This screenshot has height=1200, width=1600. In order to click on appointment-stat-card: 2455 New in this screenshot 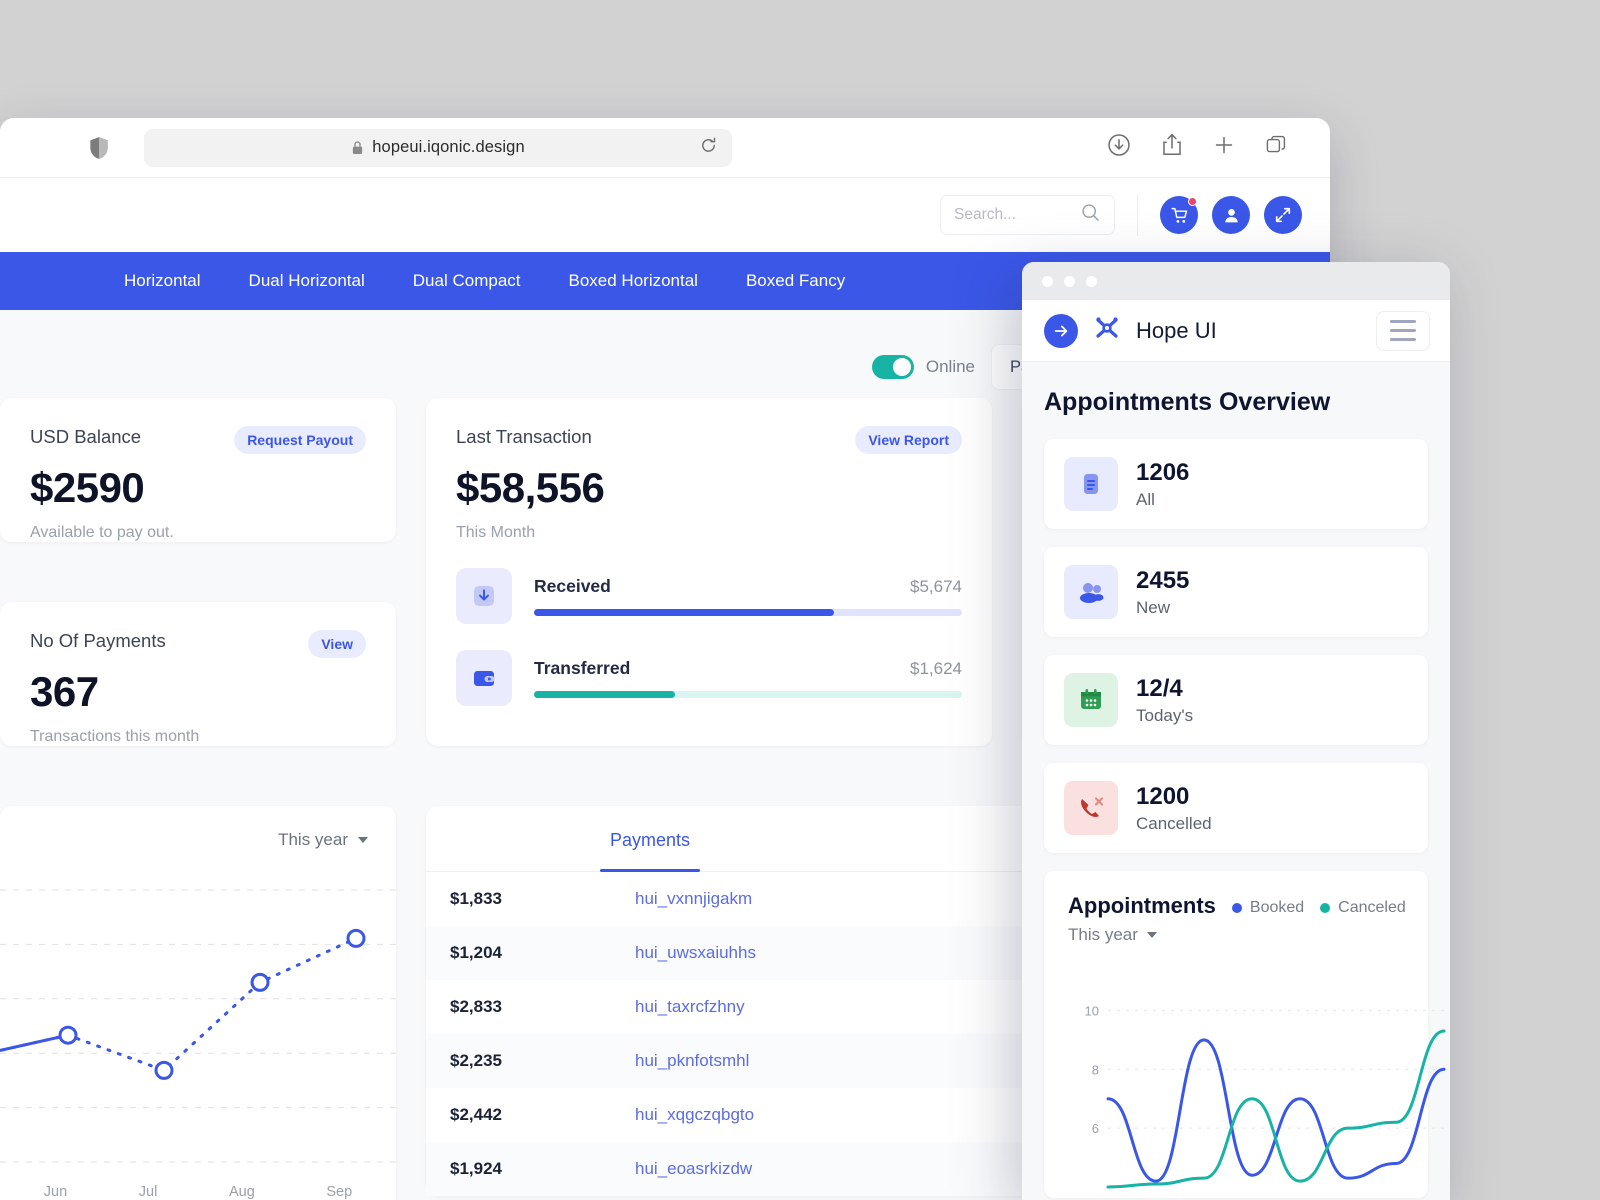, I will do `click(1236, 592)`.